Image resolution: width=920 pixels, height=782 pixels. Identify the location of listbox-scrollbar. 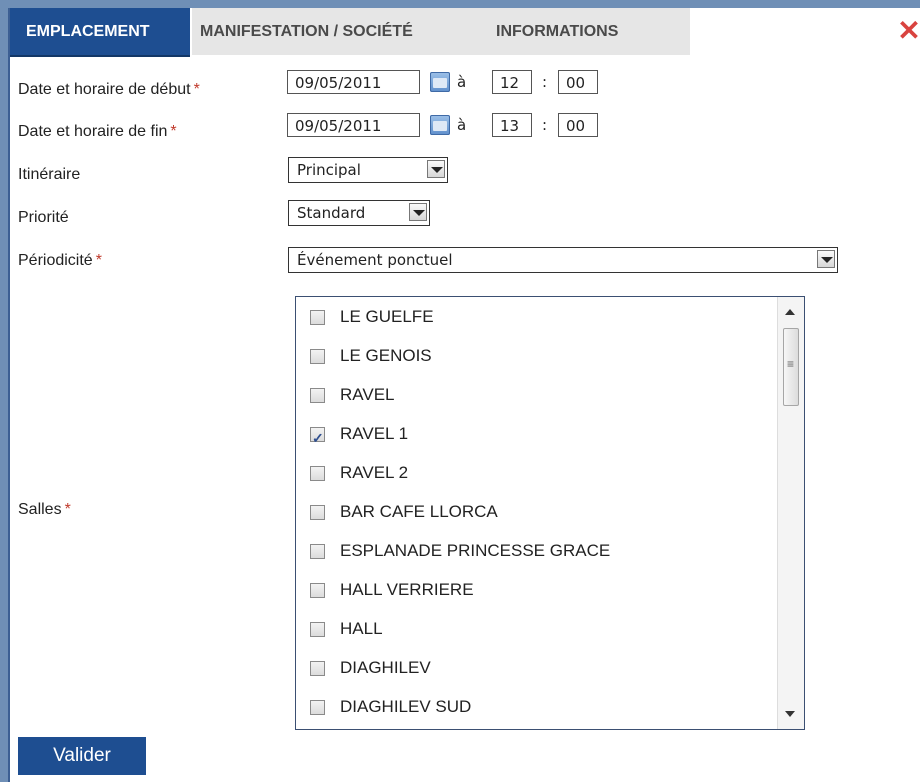
(790, 513).